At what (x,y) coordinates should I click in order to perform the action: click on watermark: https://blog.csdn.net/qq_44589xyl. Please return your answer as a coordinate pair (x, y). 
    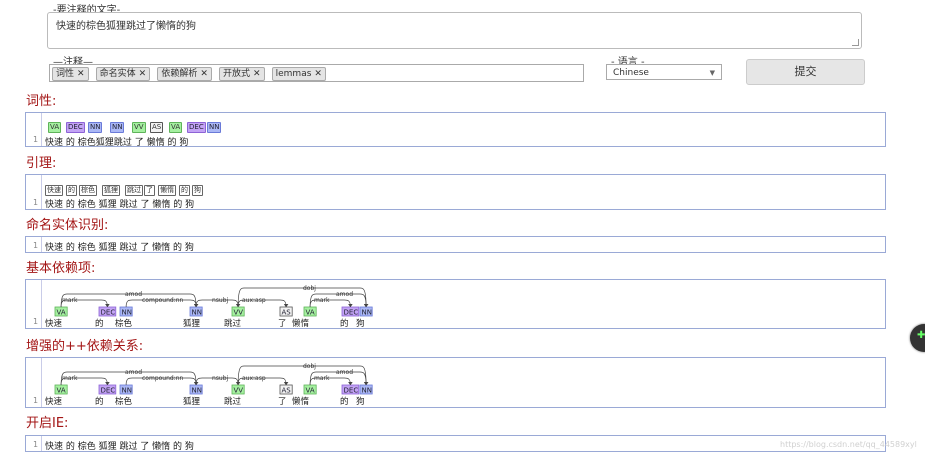
    Looking at the image, I should click on (848, 444).